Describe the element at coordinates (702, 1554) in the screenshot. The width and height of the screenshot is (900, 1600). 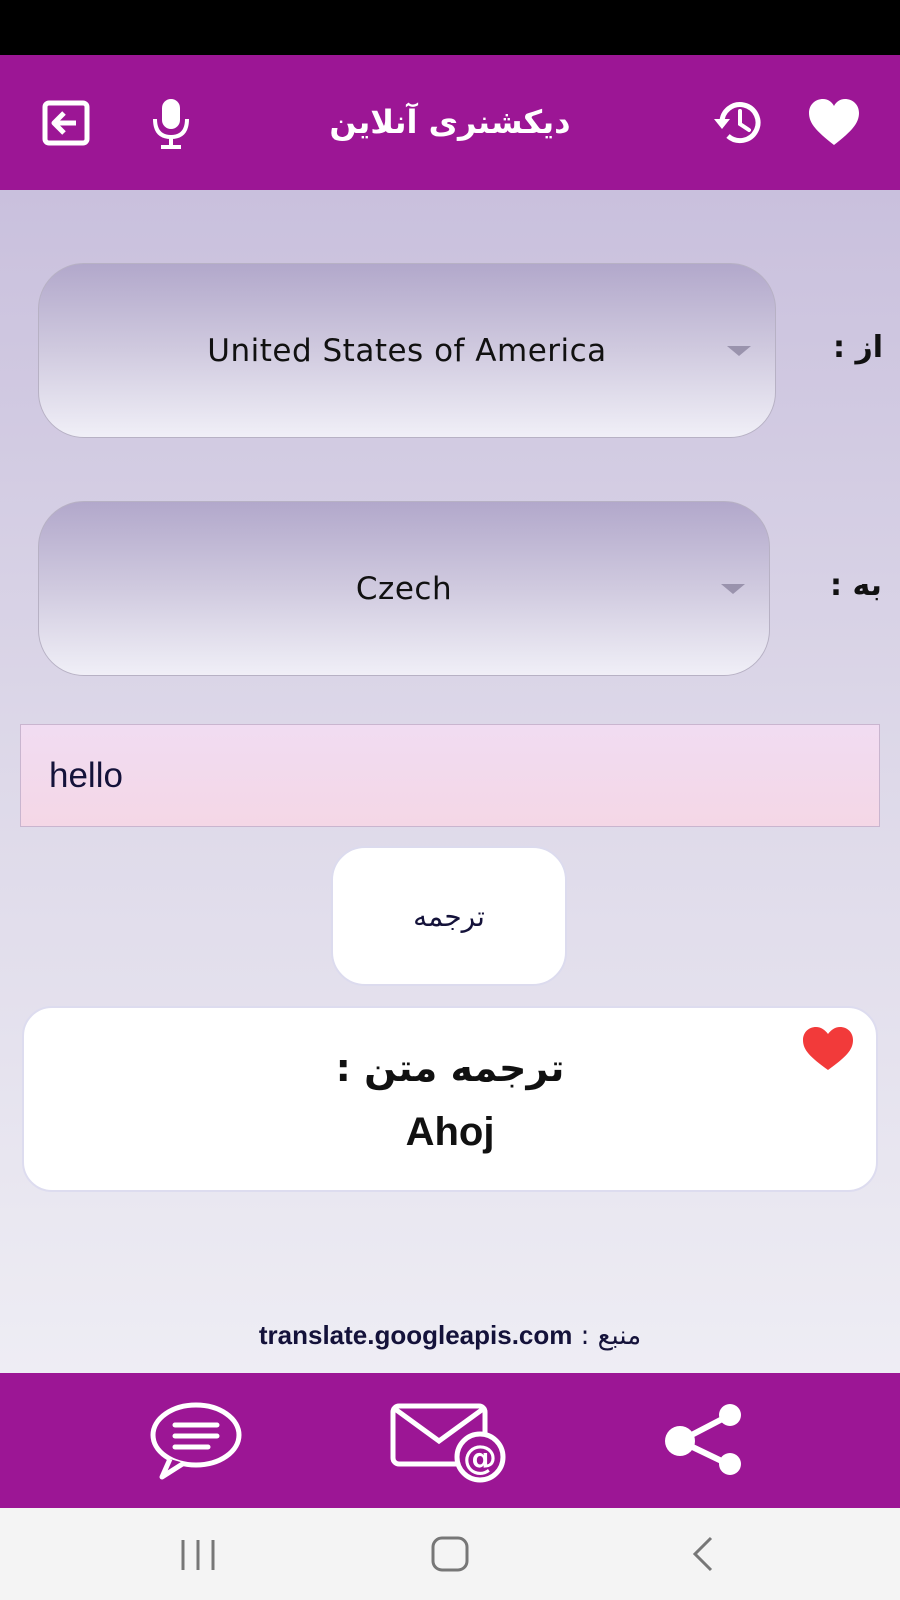
I see `back-icon` at that location.